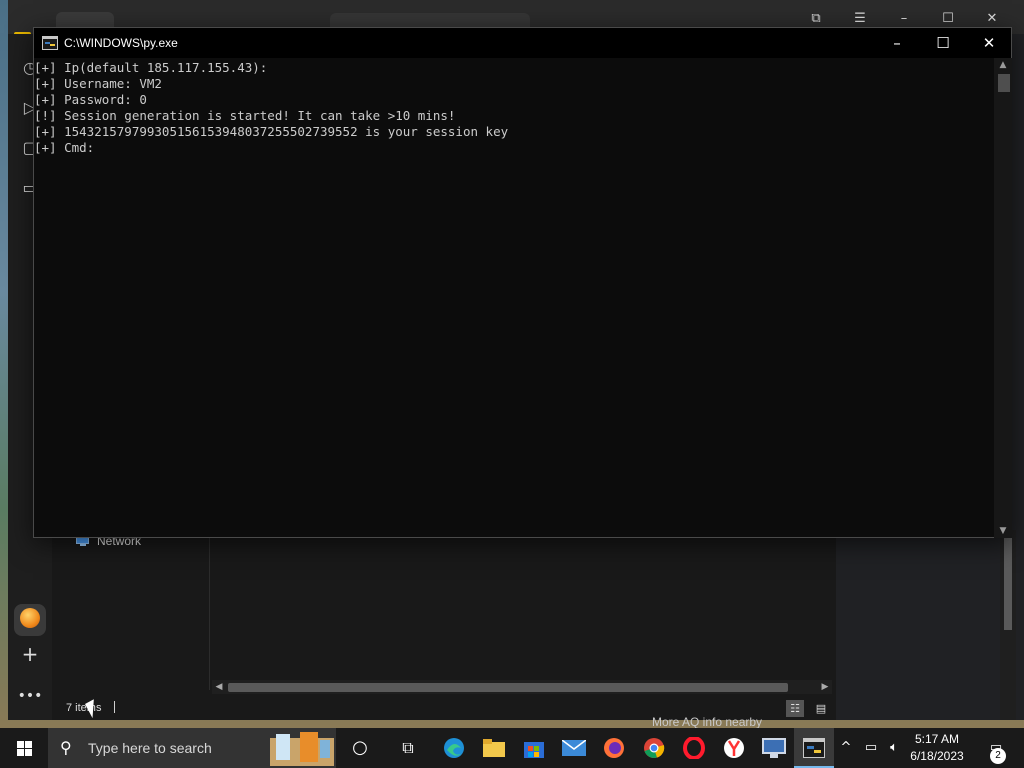  Describe the element at coordinates (66, 747) in the screenshot. I see `search-icon: ⚲` at that location.